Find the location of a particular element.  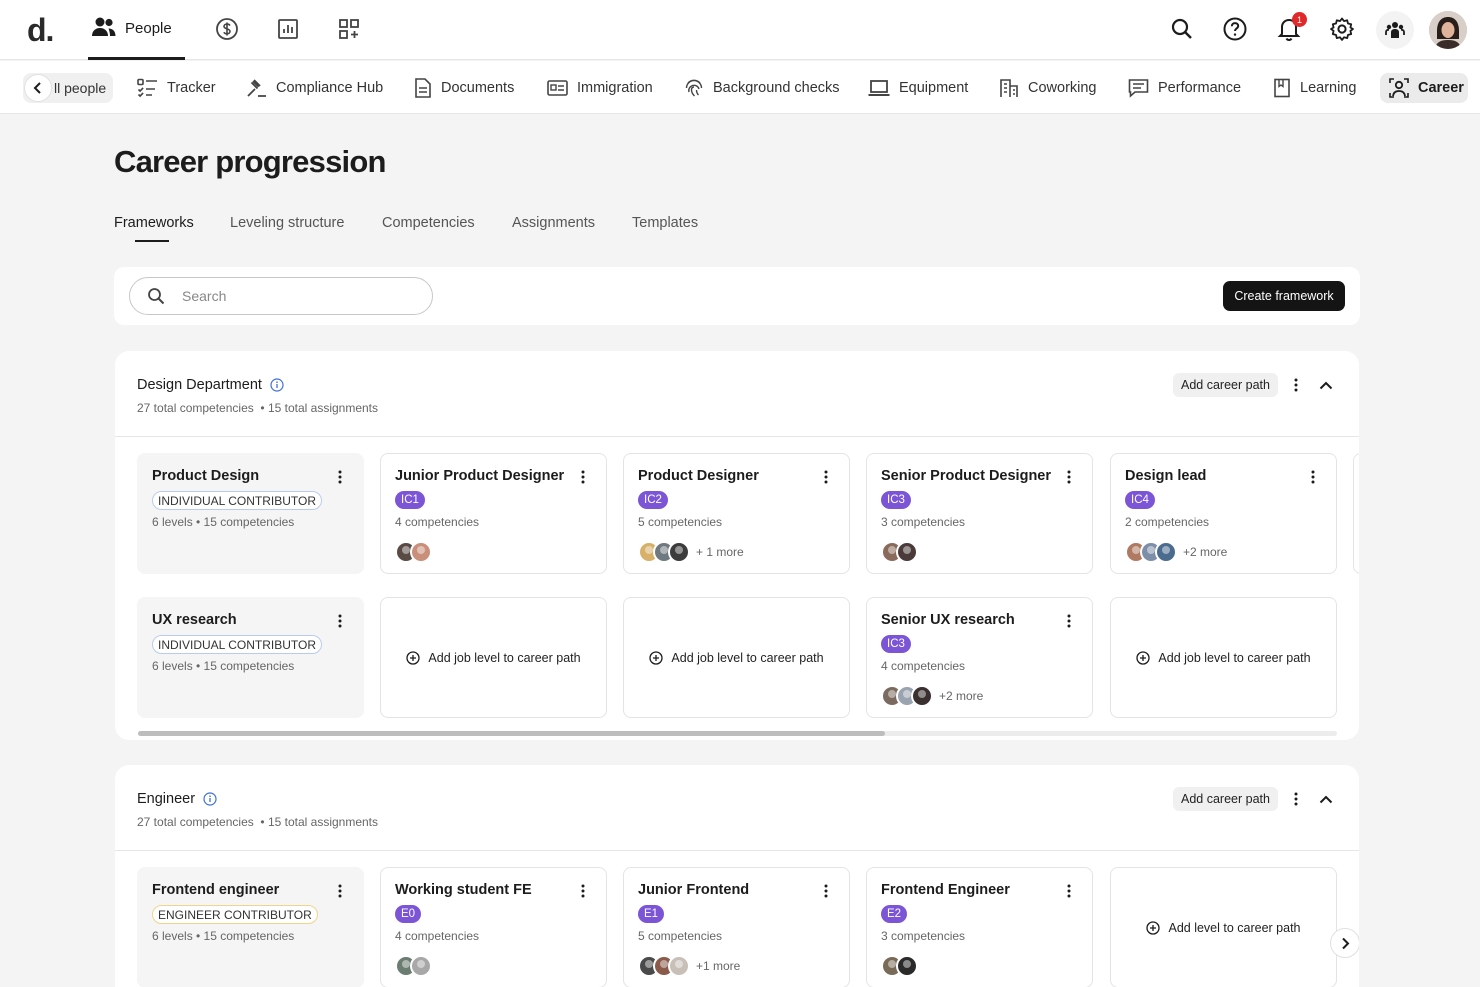

job-level-card: Design lead IC4 2 competencies +2 more is located at coordinates (1223, 513).